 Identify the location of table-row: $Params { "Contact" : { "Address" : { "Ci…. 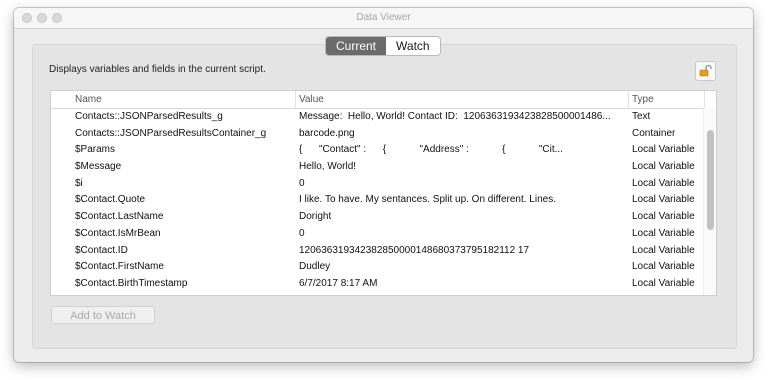
(377, 149).